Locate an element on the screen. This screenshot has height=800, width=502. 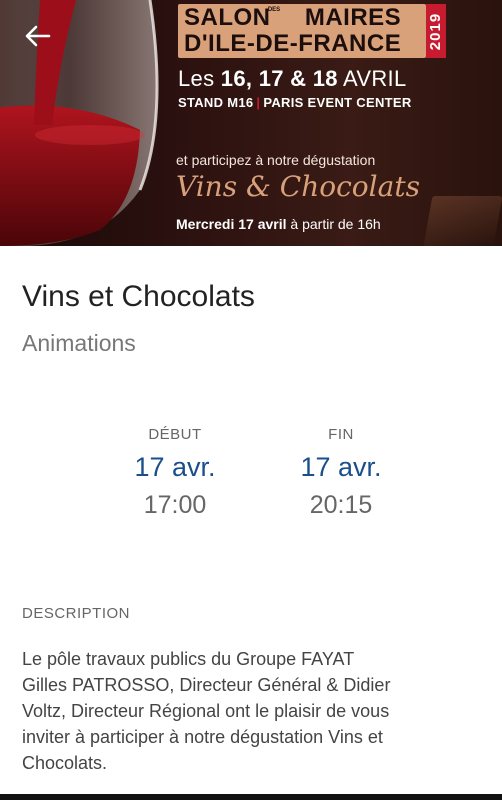
banner-stand: STAND M16 | PARIS EVENT CENTER is located at coordinates (295, 102).